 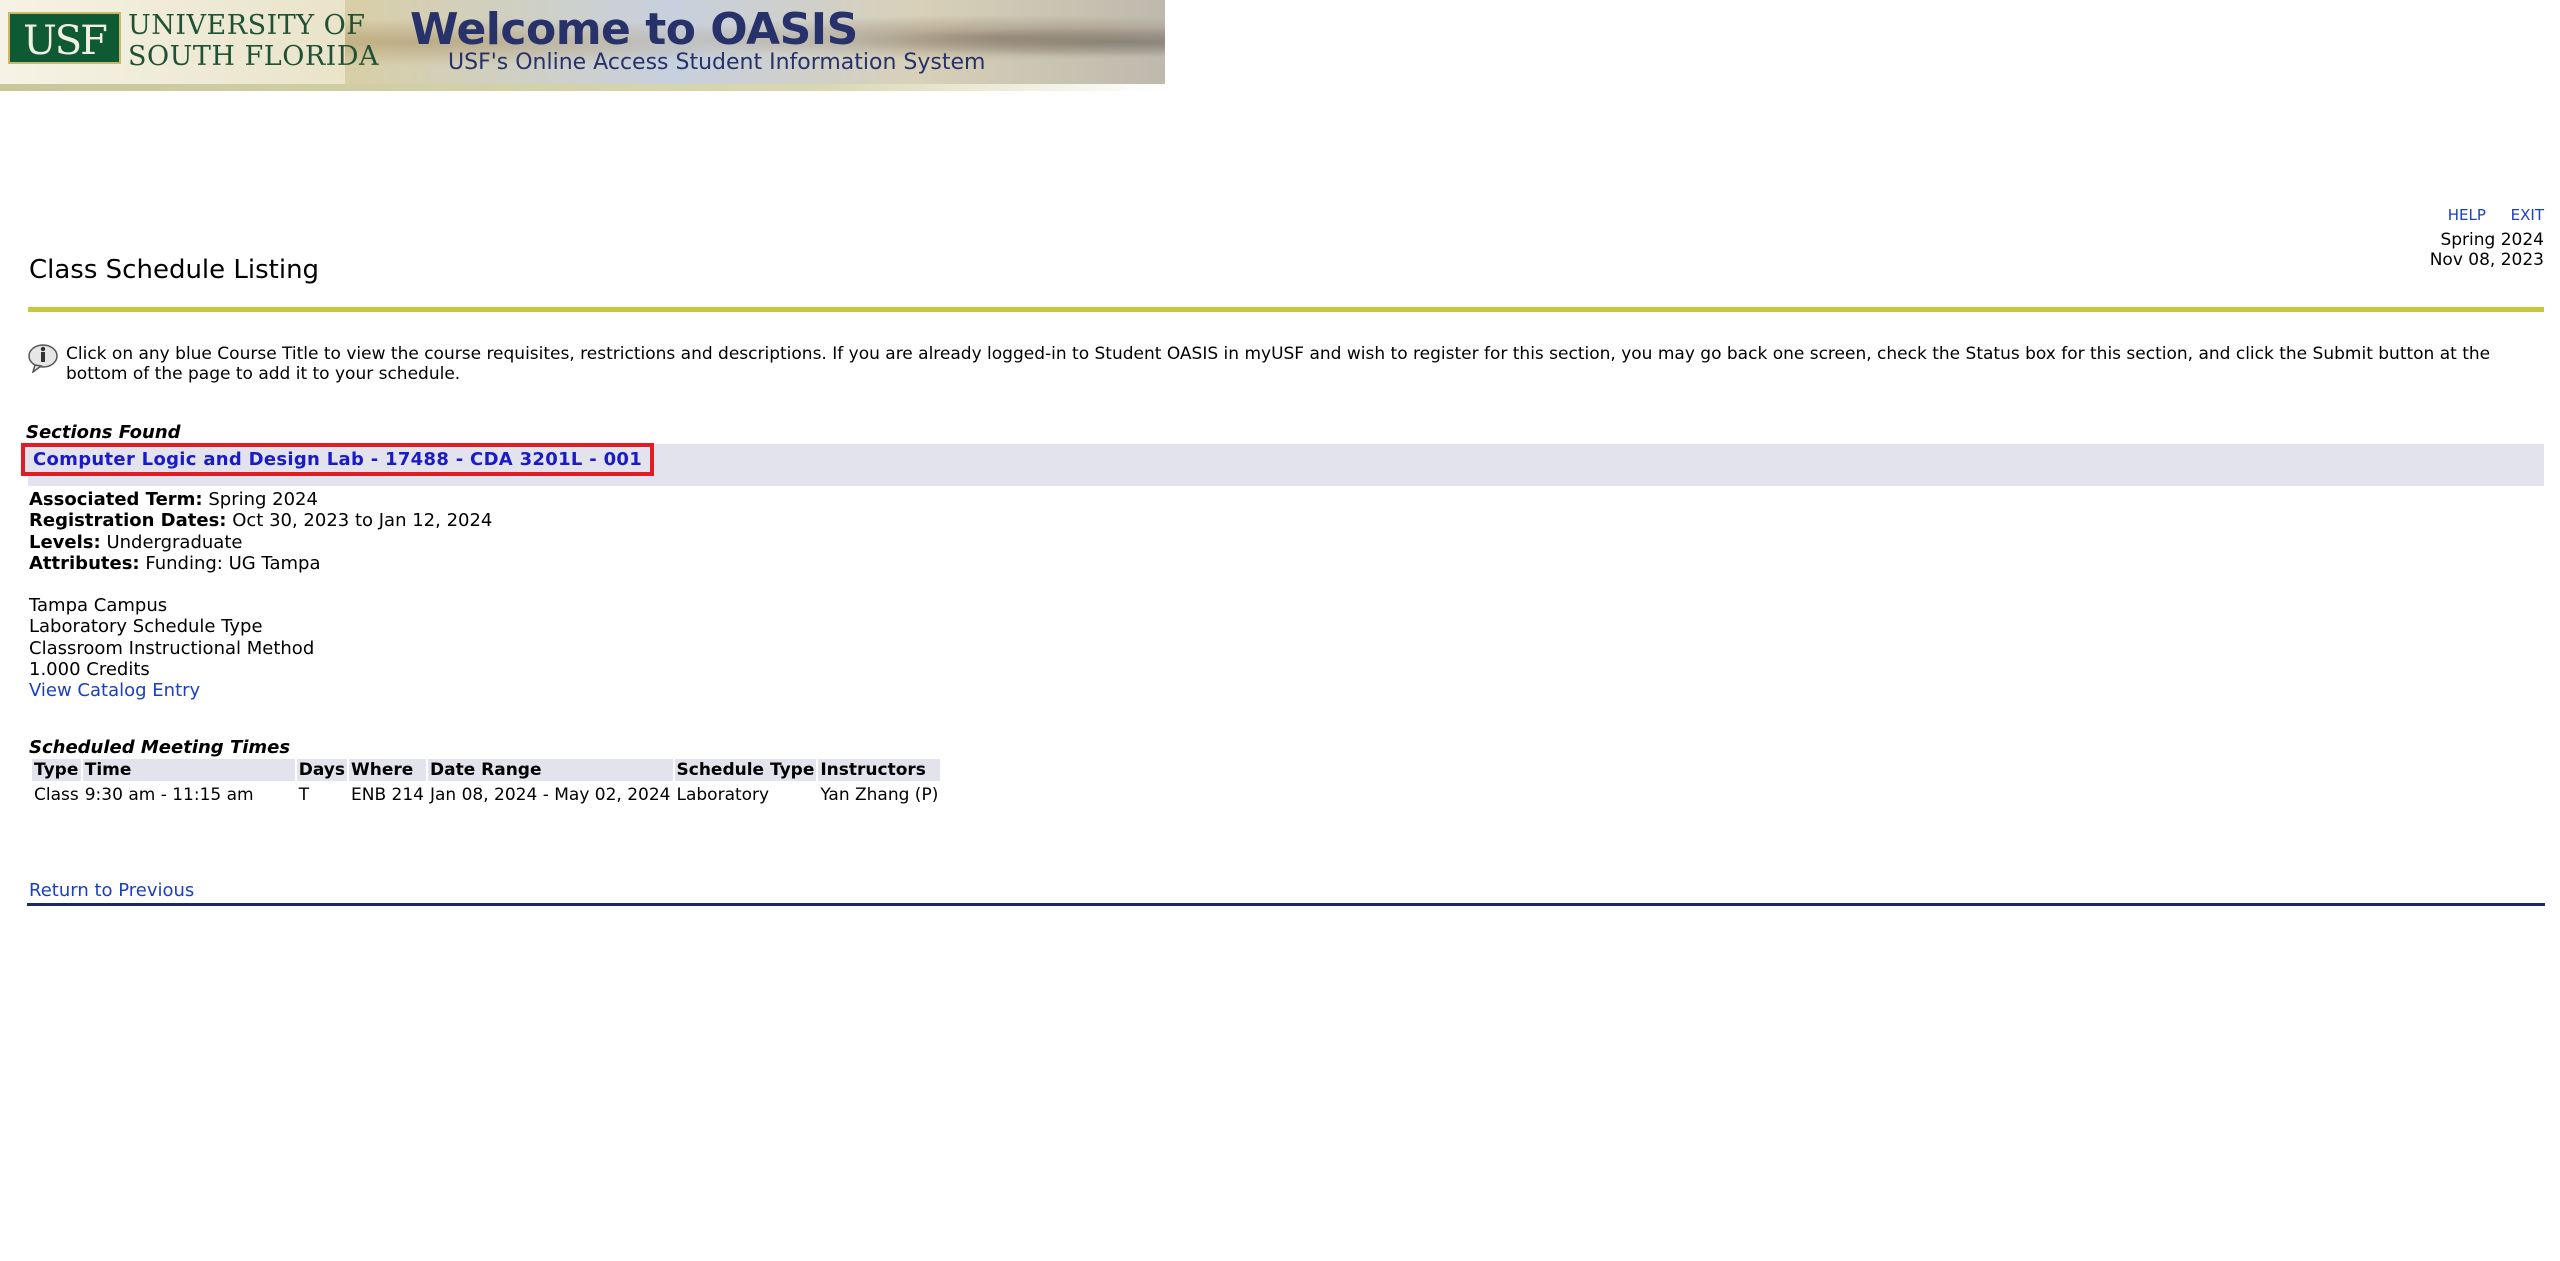 I want to click on registration-dates-label: Registration Dates:, so click(x=128, y=521).